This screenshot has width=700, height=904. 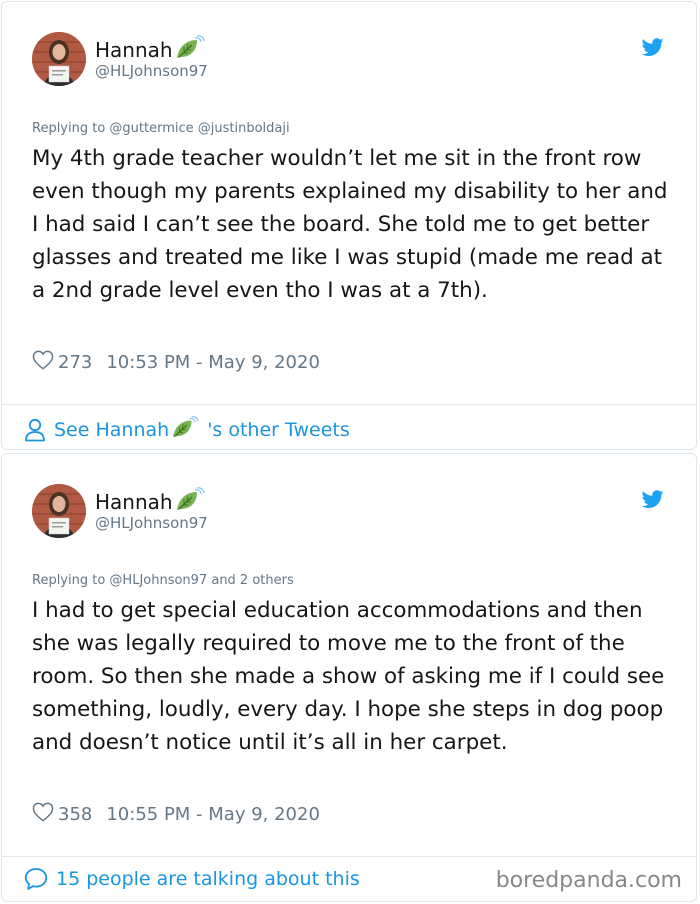 I want to click on replying-to: Replying to @guttermice @justinboldaji, so click(x=161, y=128).